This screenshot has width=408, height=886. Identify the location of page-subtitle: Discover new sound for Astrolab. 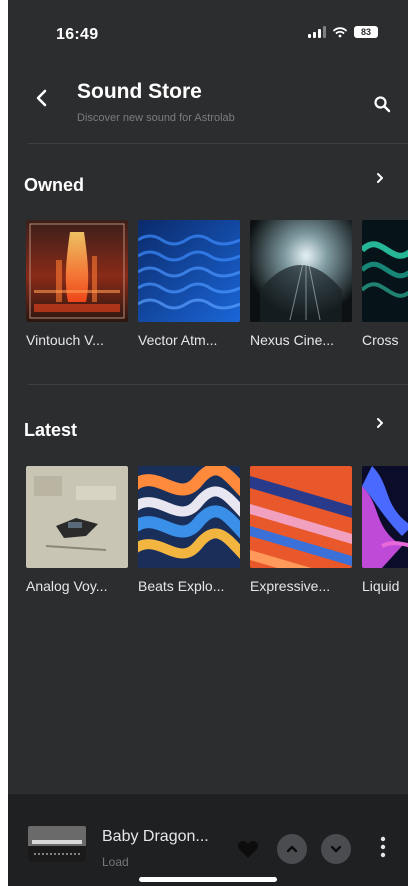
(156, 118).